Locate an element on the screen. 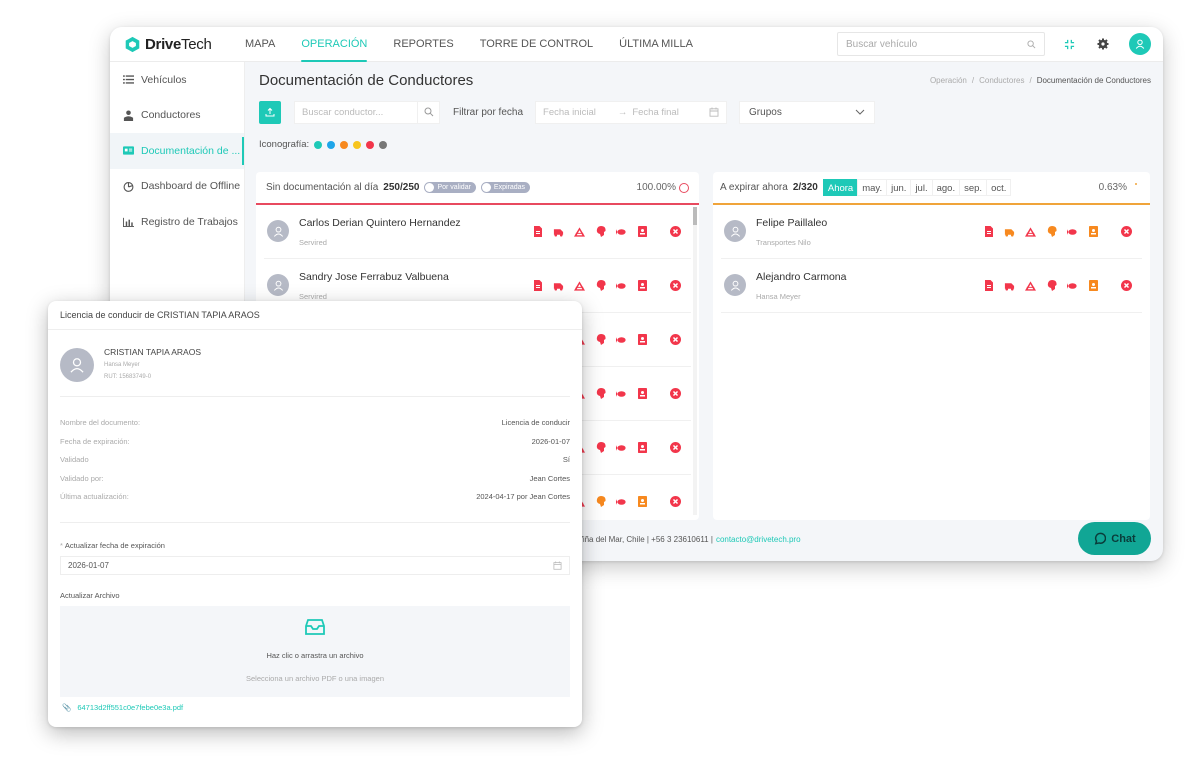 The image size is (1200, 759). toggle-expiradas: Expiradas is located at coordinates (505, 187).